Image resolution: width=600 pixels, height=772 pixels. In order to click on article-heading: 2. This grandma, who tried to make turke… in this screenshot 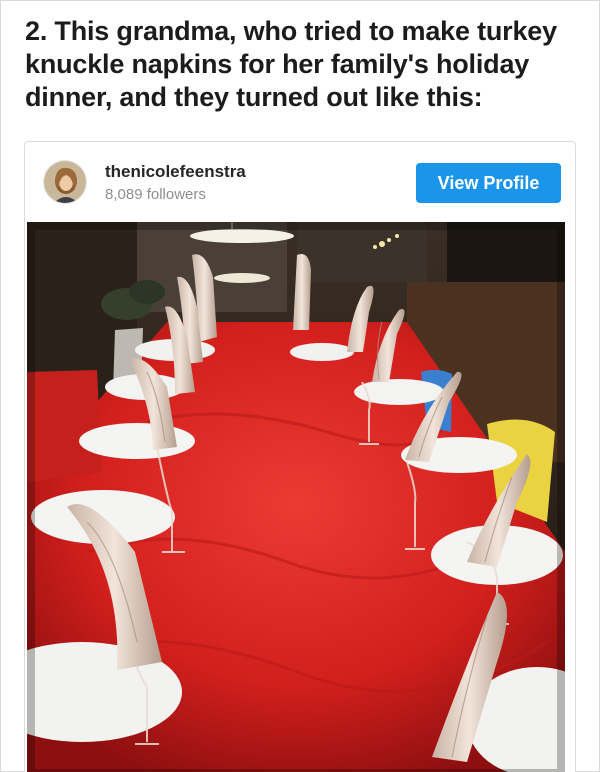, I will do `click(291, 64)`.